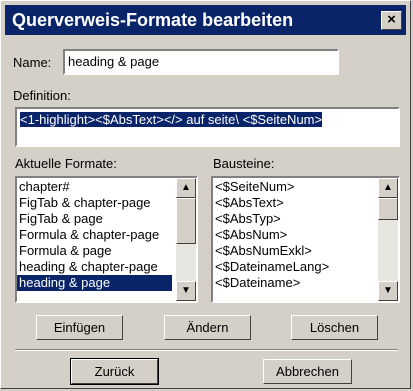 Image resolution: width=413 pixels, height=391 pixels. What do you see at coordinates (94, 187) in the screenshot?
I see `format-item: chapter#` at bounding box center [94, 187].